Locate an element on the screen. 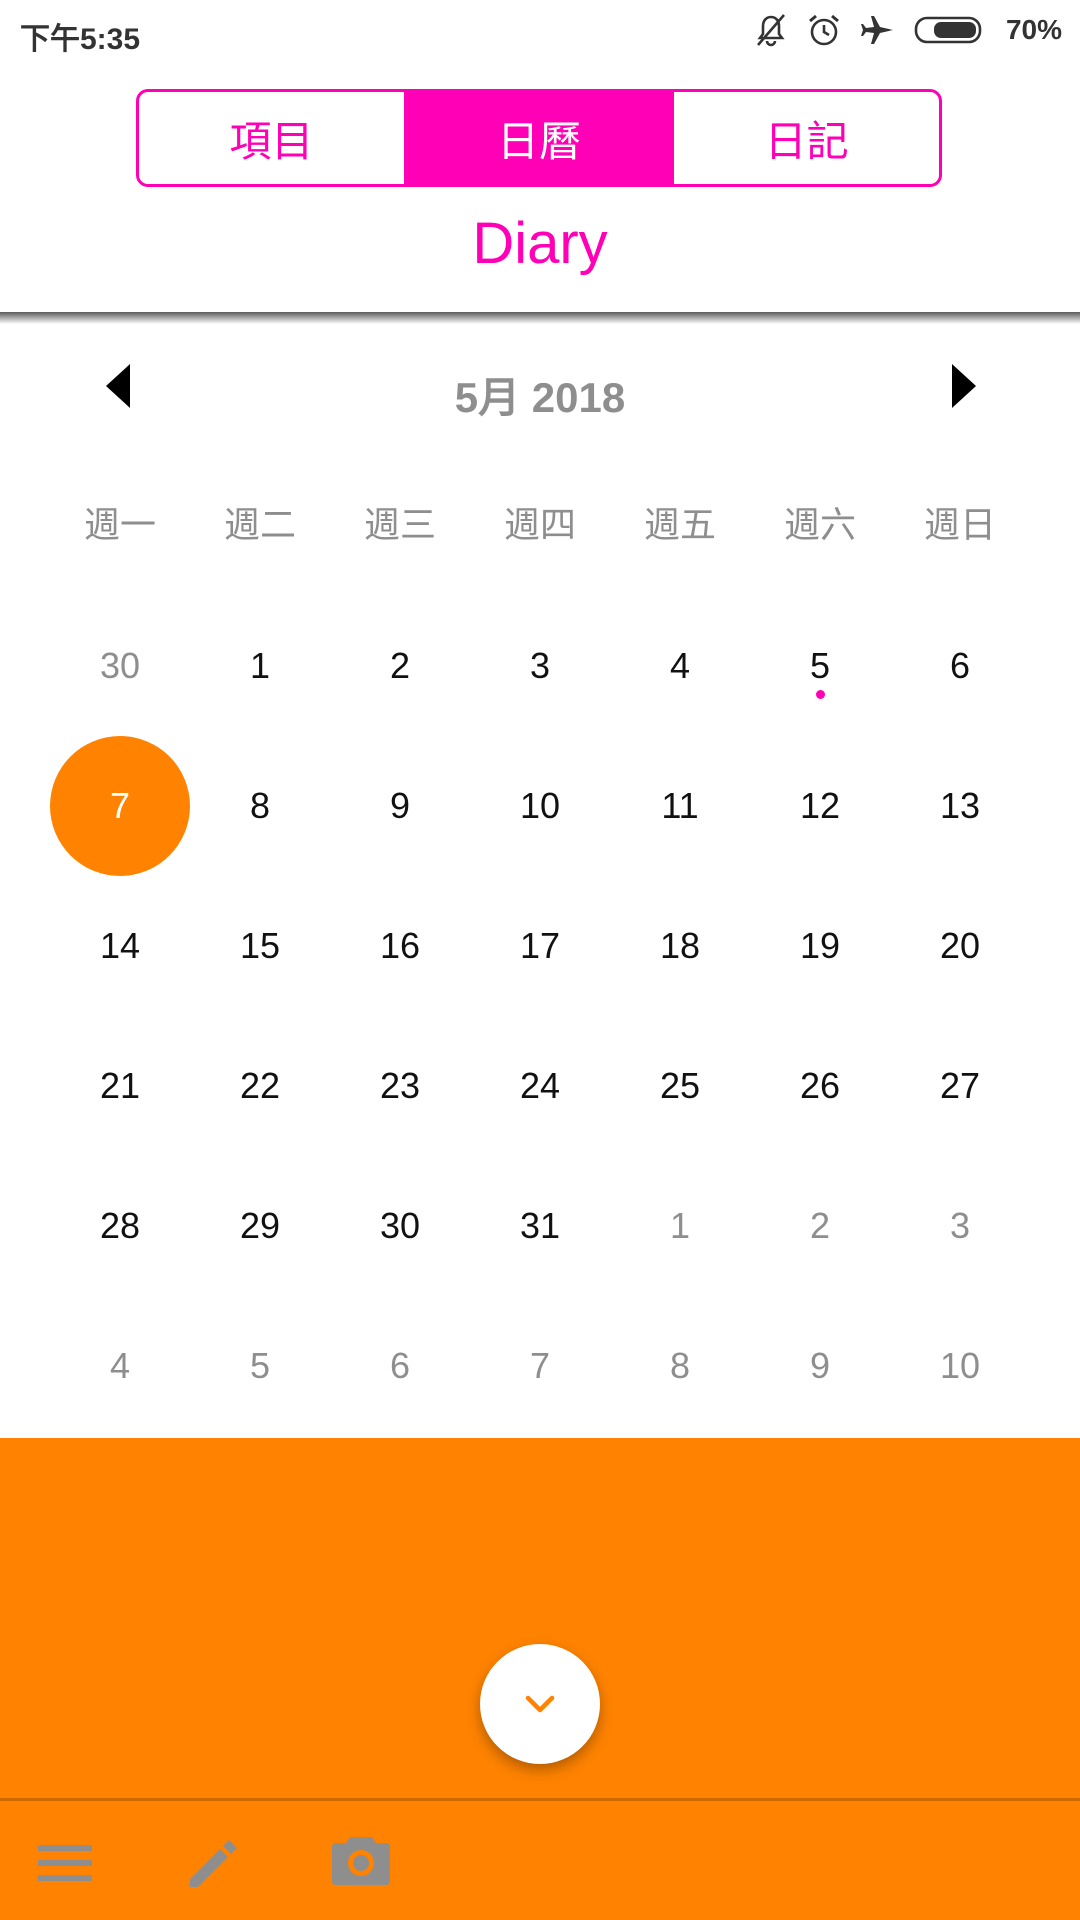 This screenshot has width=1080, height=1920. day-cell: 22 is located at coordinates (260, 1086).